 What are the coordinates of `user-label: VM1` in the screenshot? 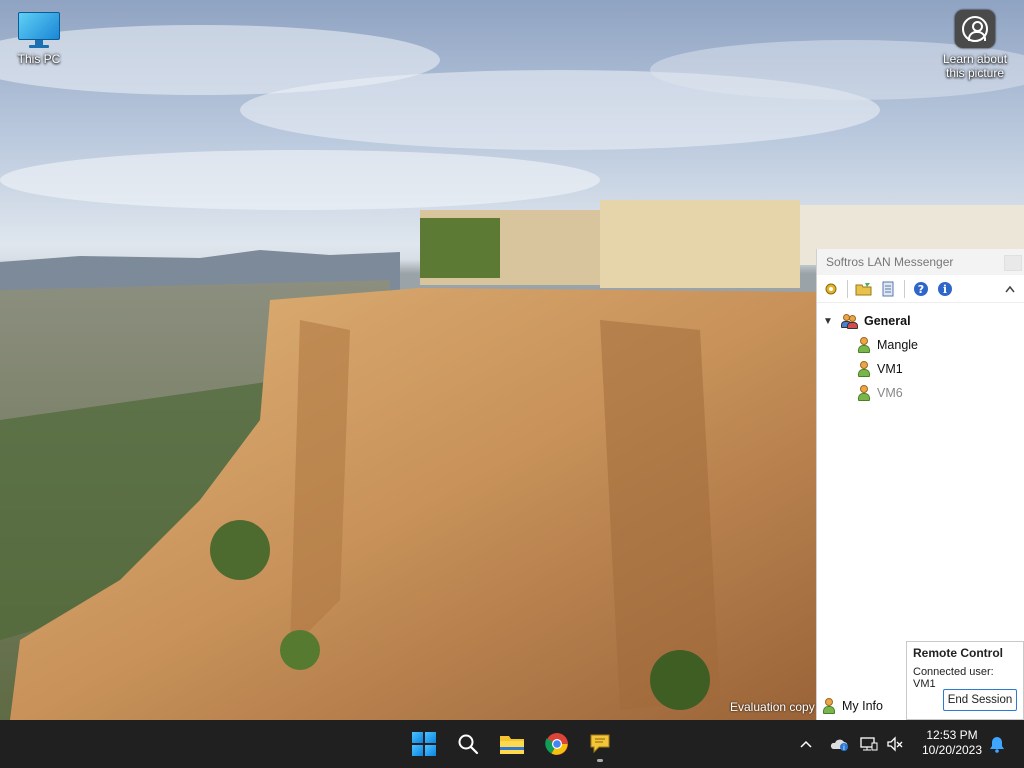 It's located at (890, 369).